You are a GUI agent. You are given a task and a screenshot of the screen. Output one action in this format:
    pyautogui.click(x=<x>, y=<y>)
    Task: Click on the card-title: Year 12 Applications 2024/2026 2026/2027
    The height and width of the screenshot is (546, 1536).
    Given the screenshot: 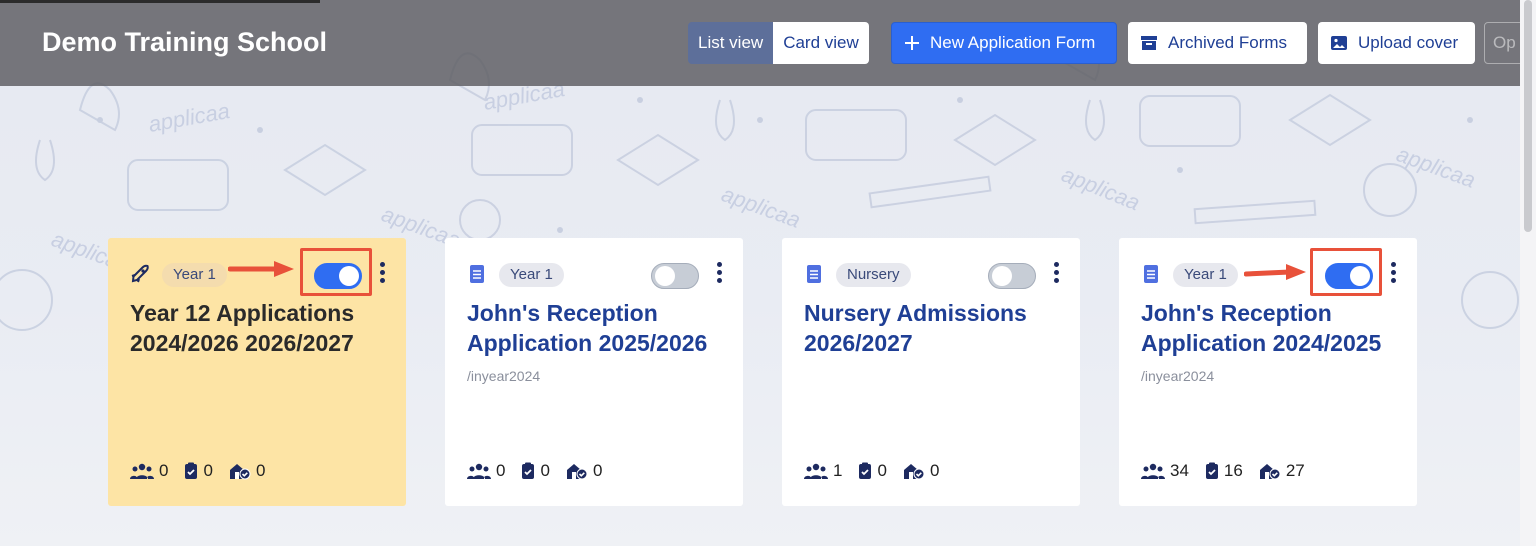 What is the action you would take?
    pyautogui.click(x=265, y=328)
    